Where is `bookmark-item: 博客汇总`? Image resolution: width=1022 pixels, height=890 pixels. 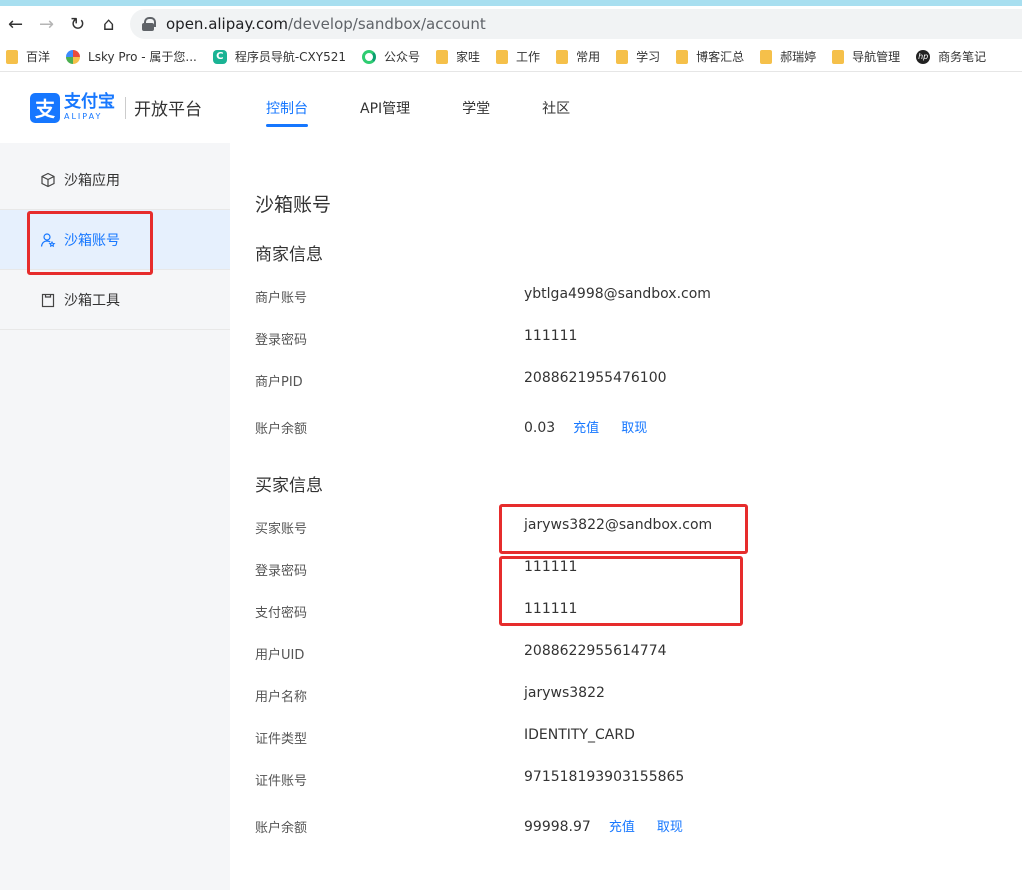 bookmark-item: 博客汇总 is located at coordinates (710, 56).